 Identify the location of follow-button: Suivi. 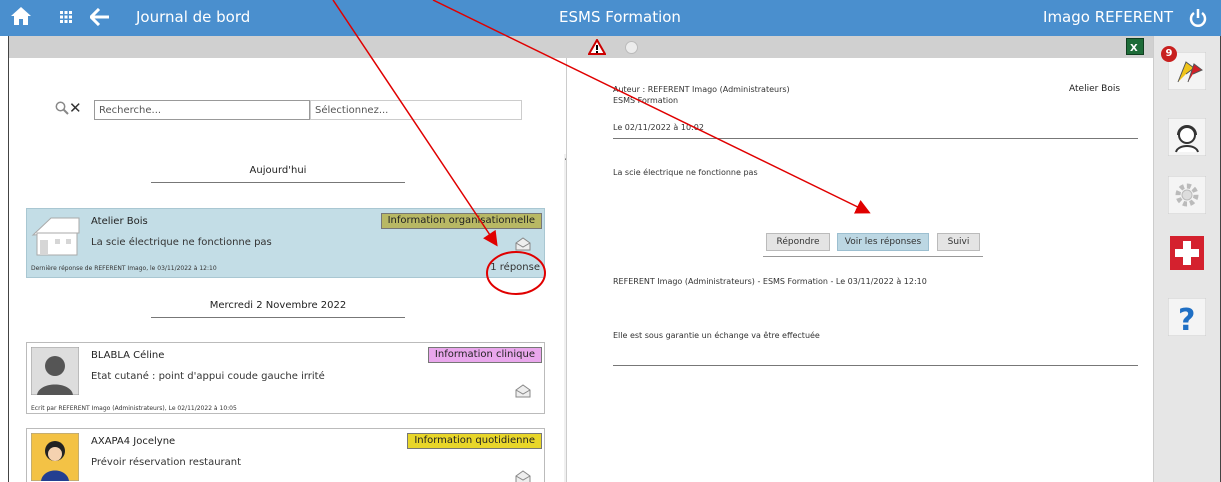
(958, 242).